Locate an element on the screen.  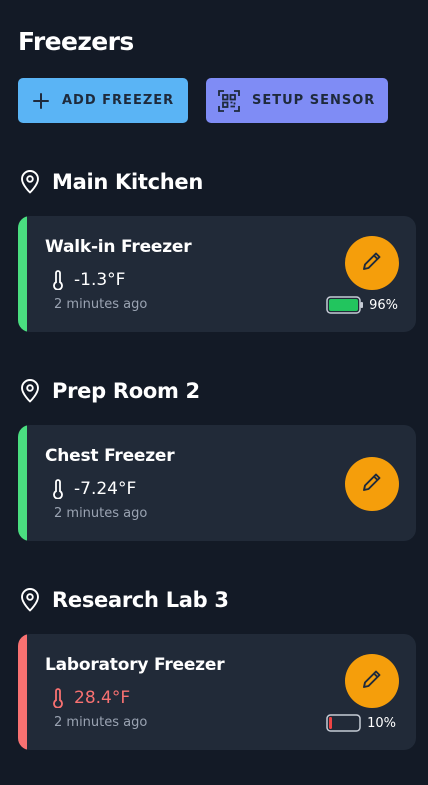
freezer-name: Laboratory Freezer is located at coordinates (135, 665).